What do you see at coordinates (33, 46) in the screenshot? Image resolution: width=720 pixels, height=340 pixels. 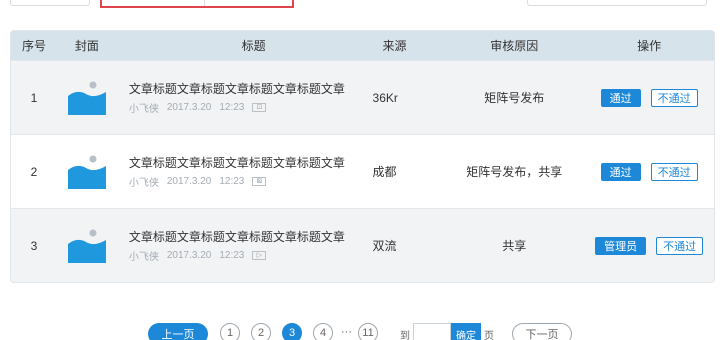 I see `header-index: 序号` at bounding box center [33, 46].